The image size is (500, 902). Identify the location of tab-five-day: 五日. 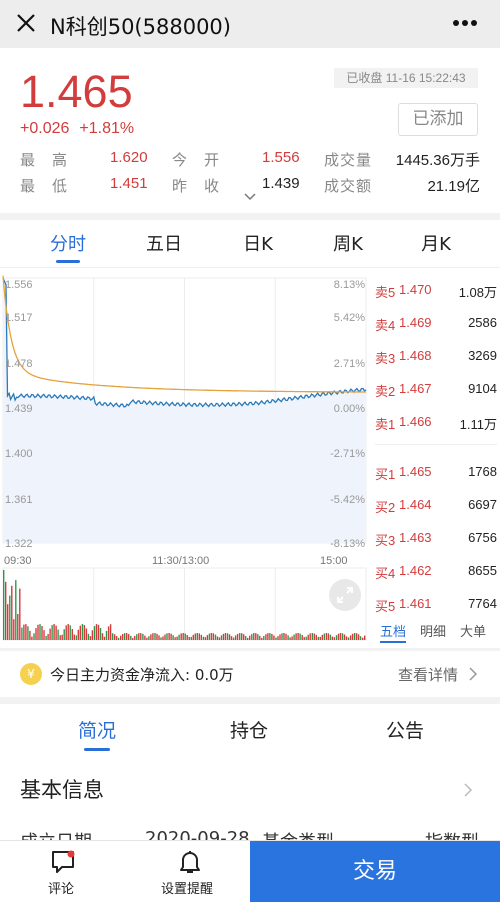
(164, 243).